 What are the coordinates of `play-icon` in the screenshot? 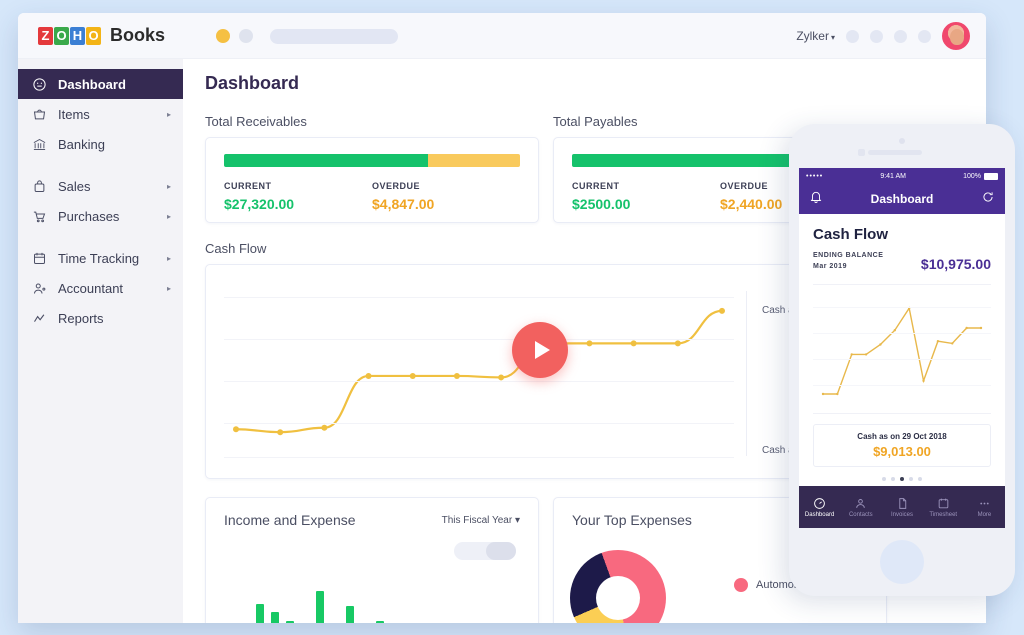 It's located at (542, 350).